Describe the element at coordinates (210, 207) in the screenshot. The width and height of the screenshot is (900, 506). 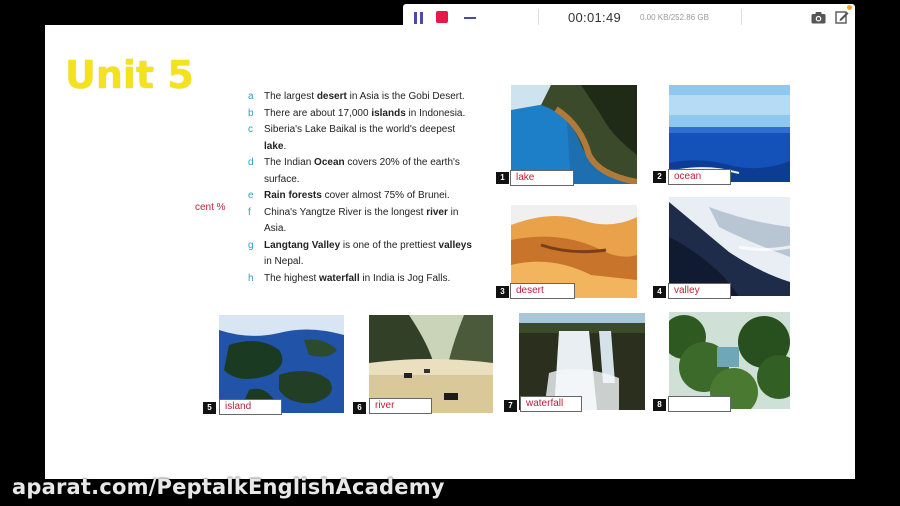
I see `cropped-text: cent %` at that location.